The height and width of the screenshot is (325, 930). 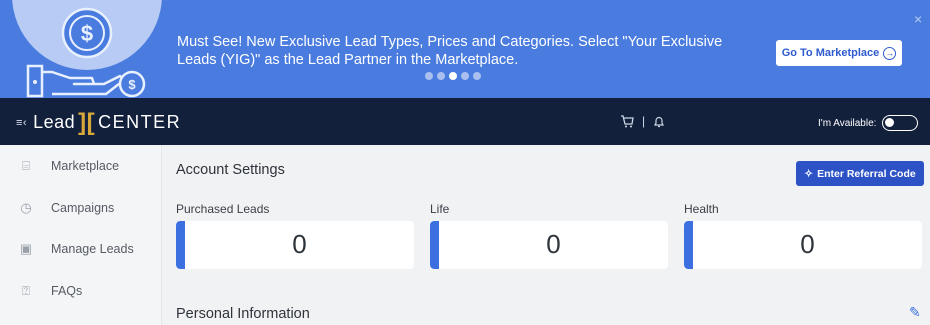 I want to click on referral-button-label: Enter Referral Code, so click(x=866, y=173).